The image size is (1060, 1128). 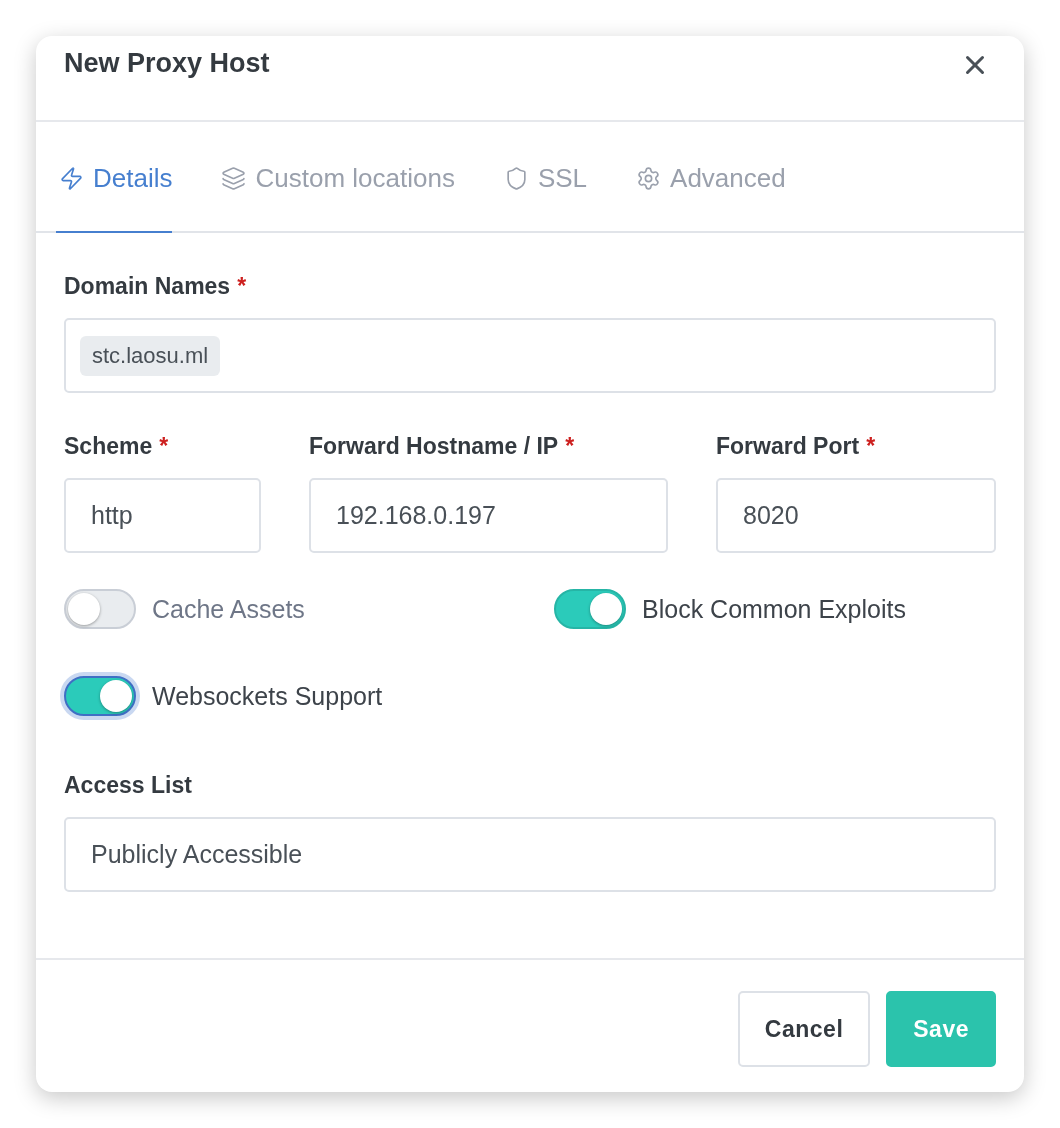 What do you see at coordinates (434, 446) in the screenshot?
I see `field-label: Forward Hostname / IP` at bounding box center [434, 446].